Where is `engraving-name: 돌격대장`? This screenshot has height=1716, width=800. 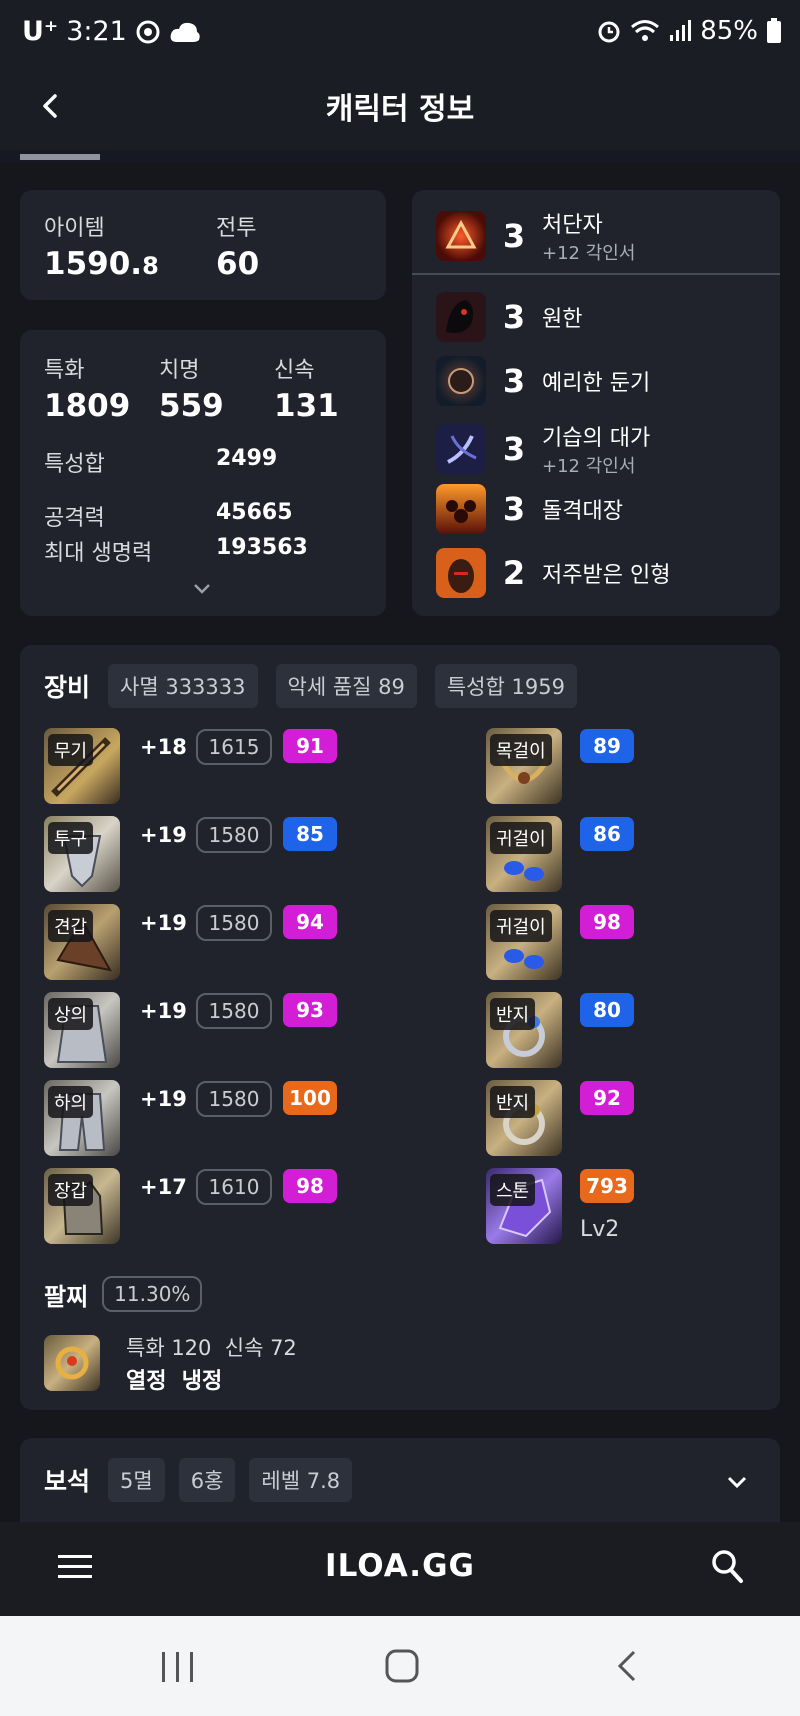
engraving-name: 돌격대장 is located at coordinates (582, 511).